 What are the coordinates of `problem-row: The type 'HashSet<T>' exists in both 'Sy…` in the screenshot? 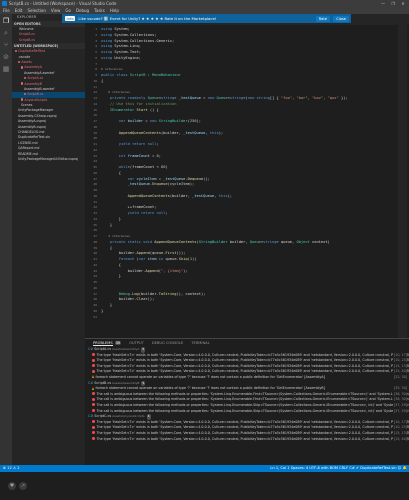 It's located at (247, 439).